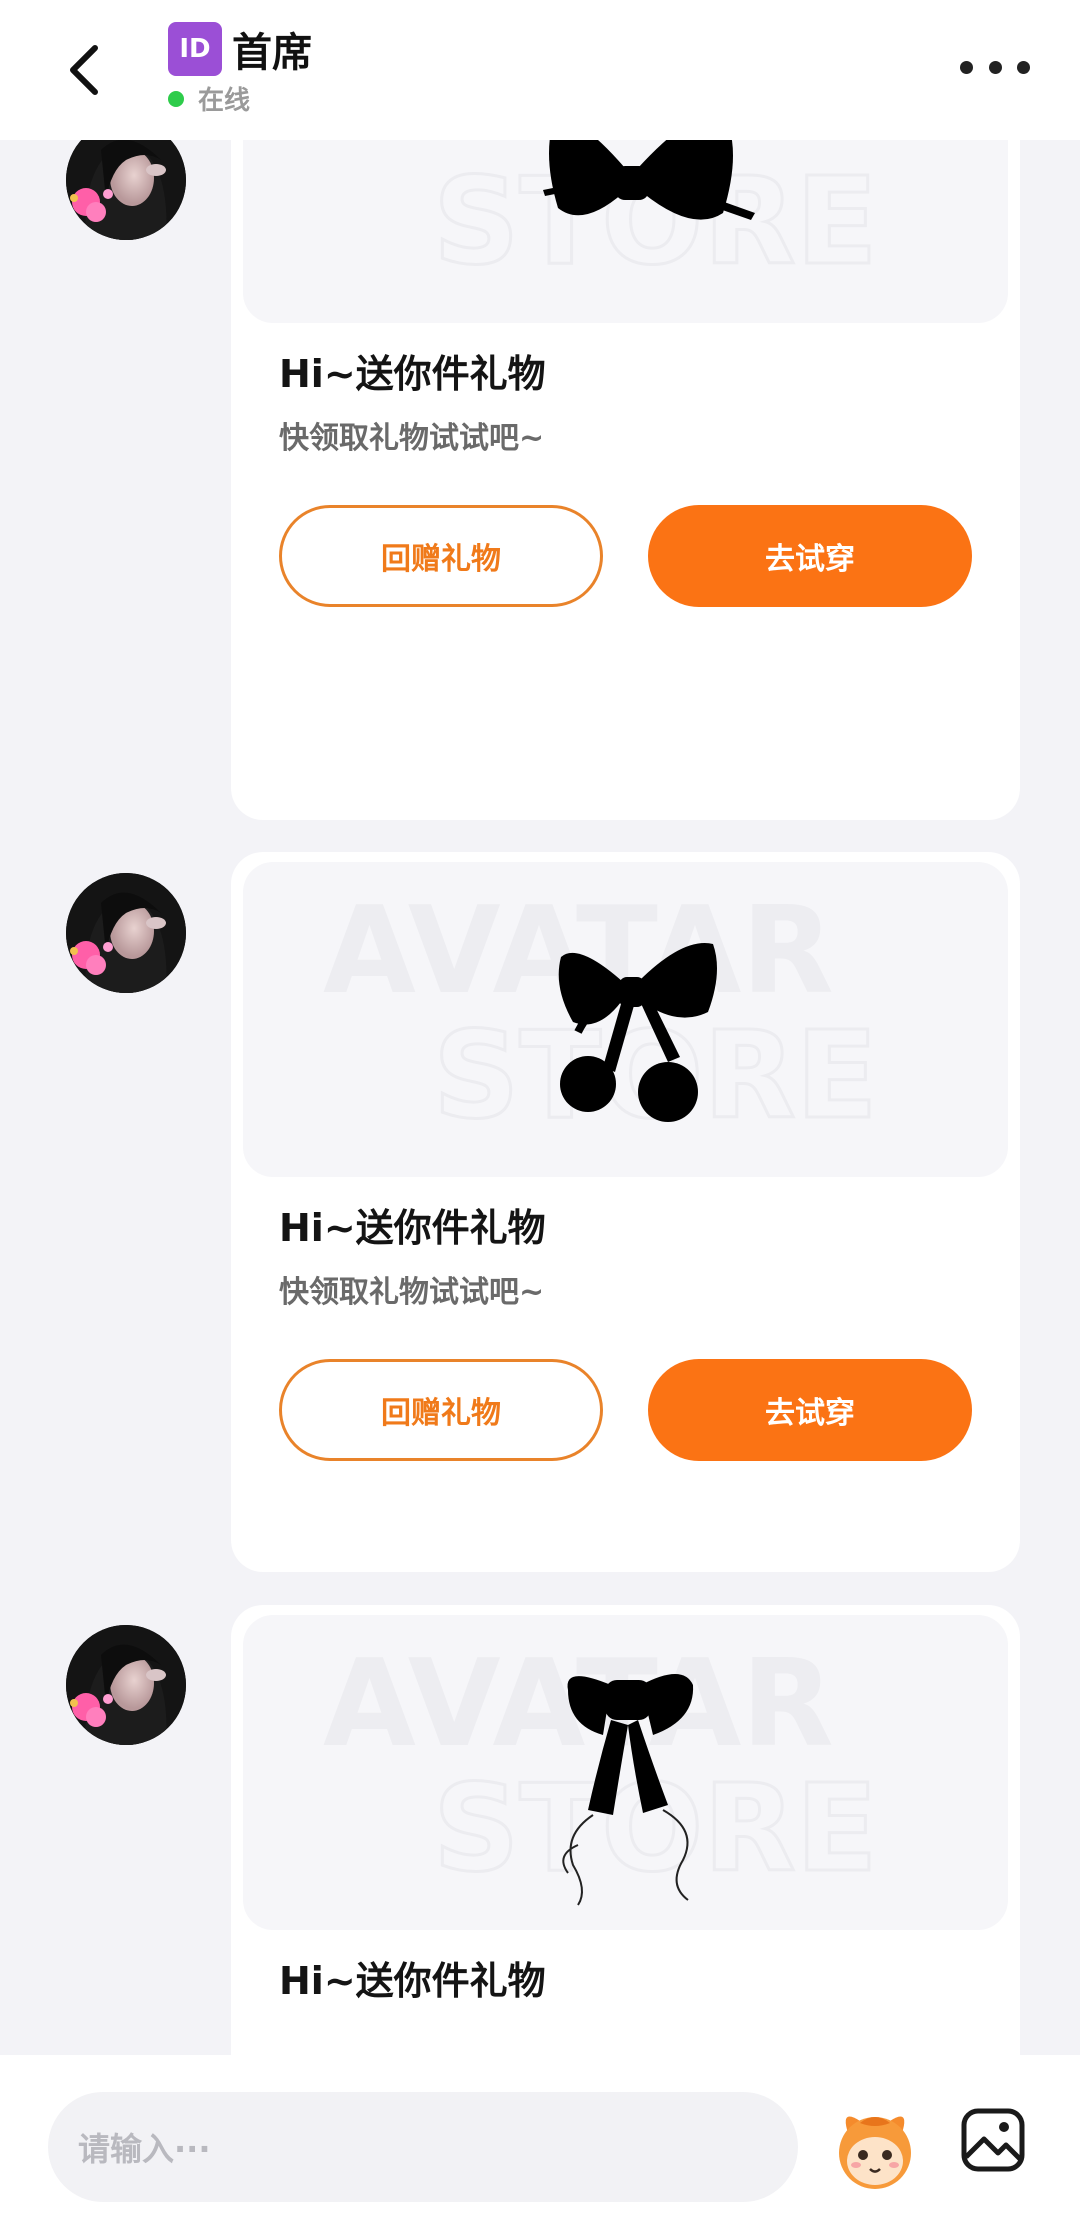  I want to click on chat-header: ID 首席 在线, so click(540, 70).